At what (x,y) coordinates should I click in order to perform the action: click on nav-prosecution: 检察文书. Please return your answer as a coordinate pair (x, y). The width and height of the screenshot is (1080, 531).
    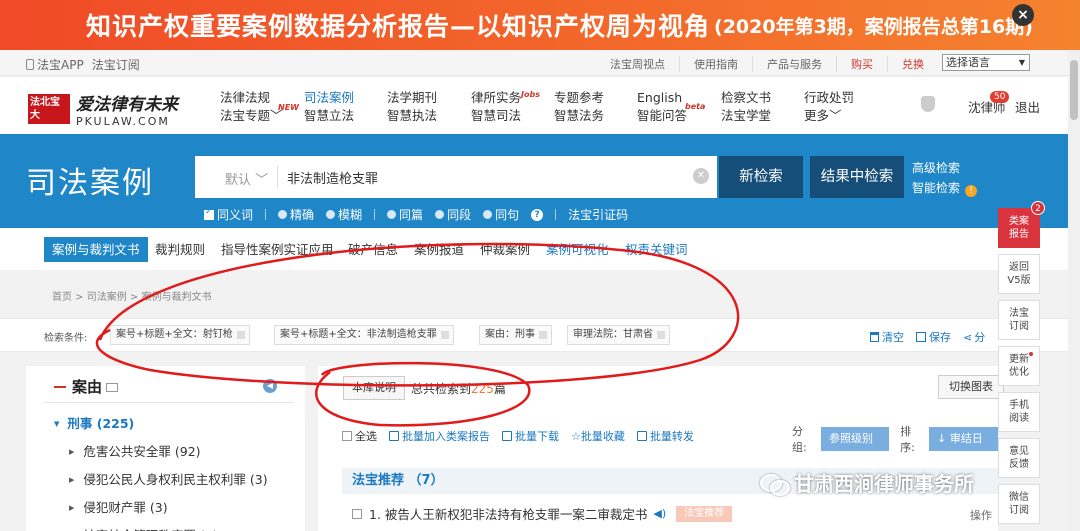
    Looking at the image, I should click on (746, 98).